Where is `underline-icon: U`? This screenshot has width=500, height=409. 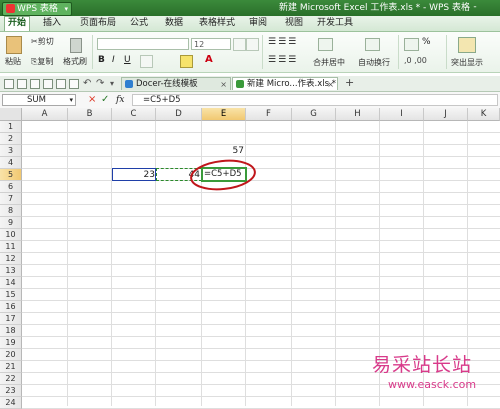 underline-icon: U is located at coordinates (127, 60).